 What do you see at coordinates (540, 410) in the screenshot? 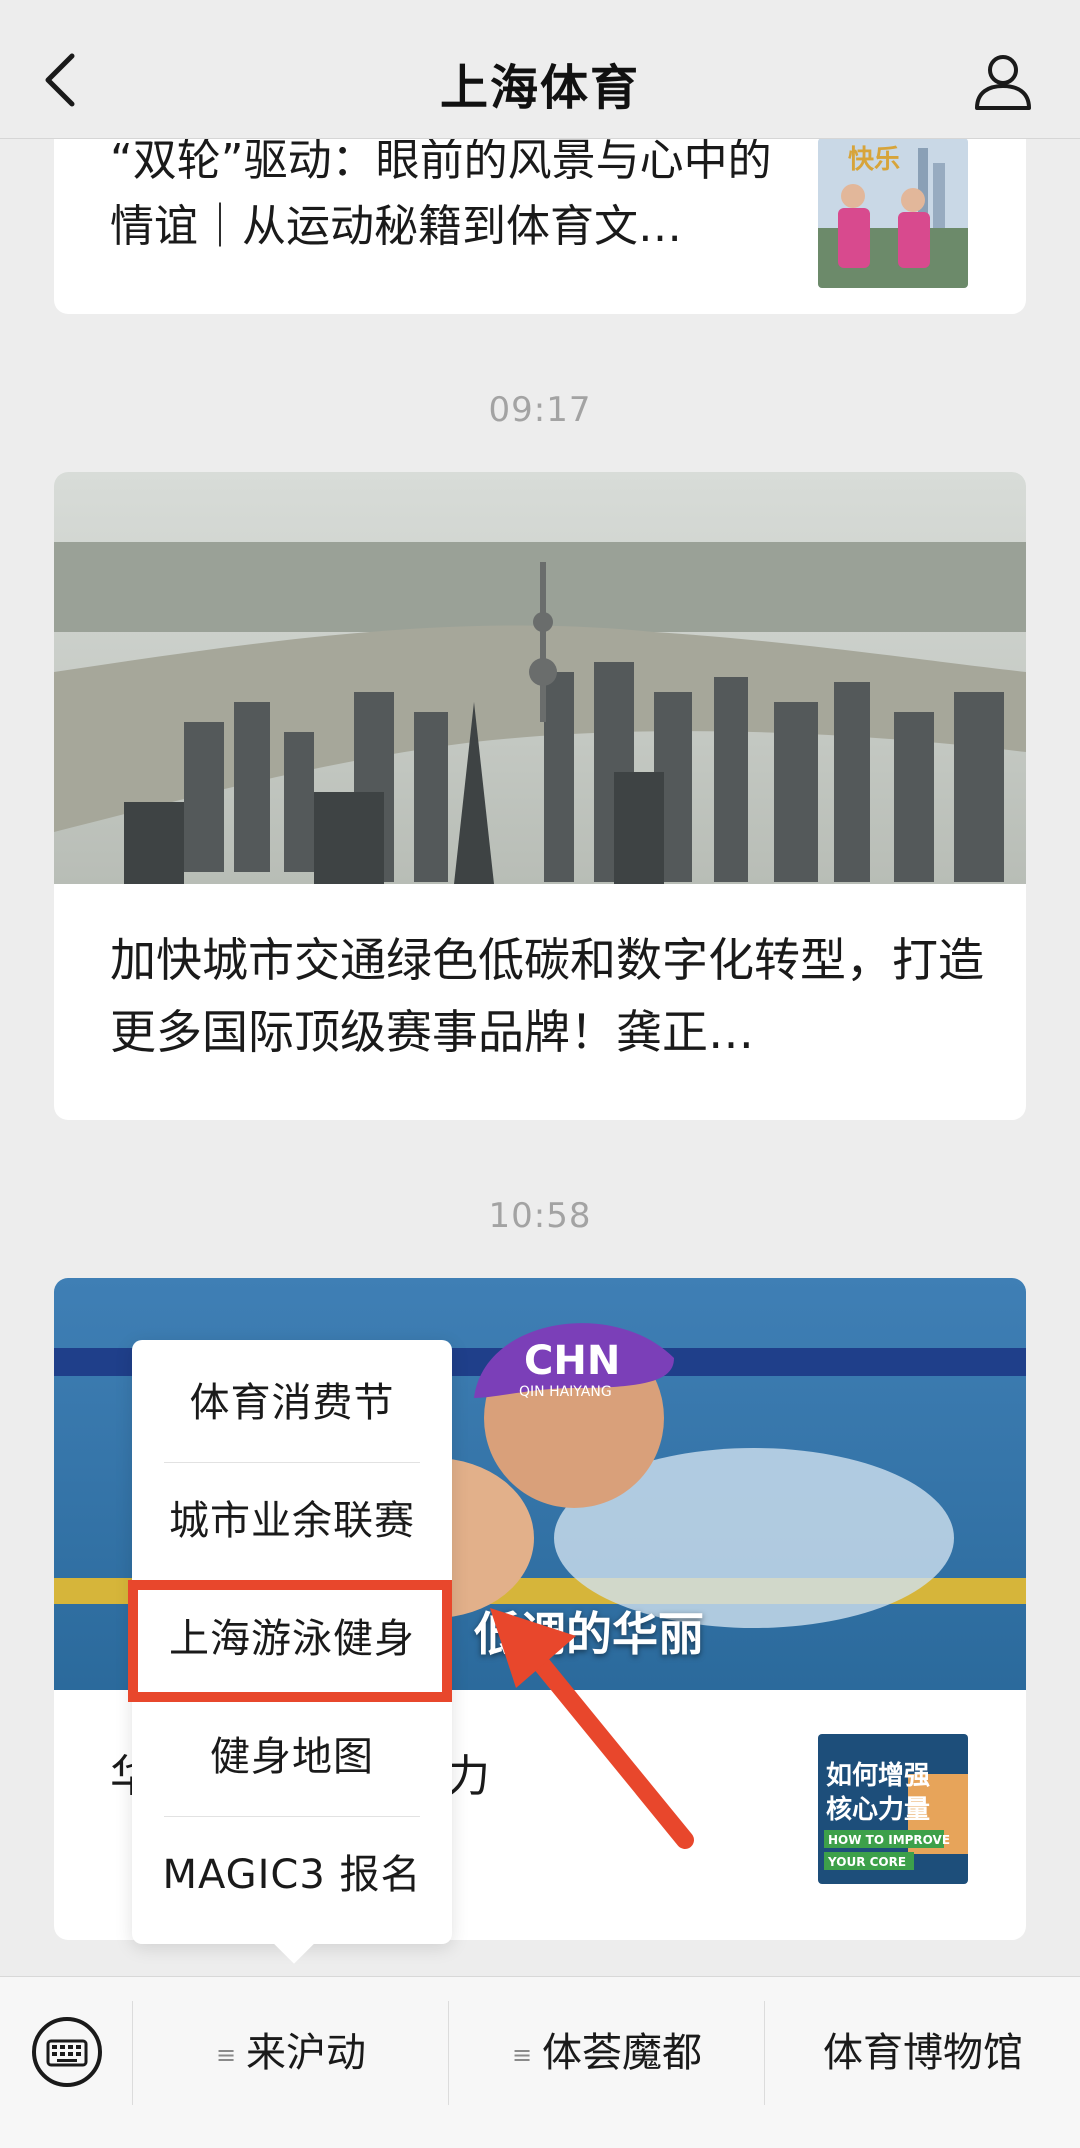
I see `timestamp: 09:17` at bounding box center [540, 410].